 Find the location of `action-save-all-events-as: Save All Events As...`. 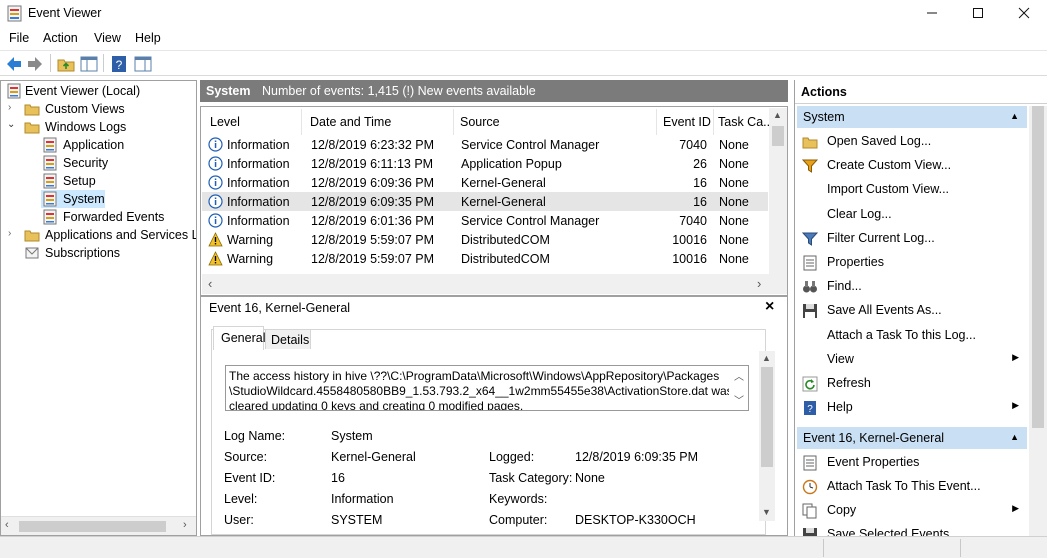

action-save-all-events-as: Save All Events As... is located at coordinates (911, 310).